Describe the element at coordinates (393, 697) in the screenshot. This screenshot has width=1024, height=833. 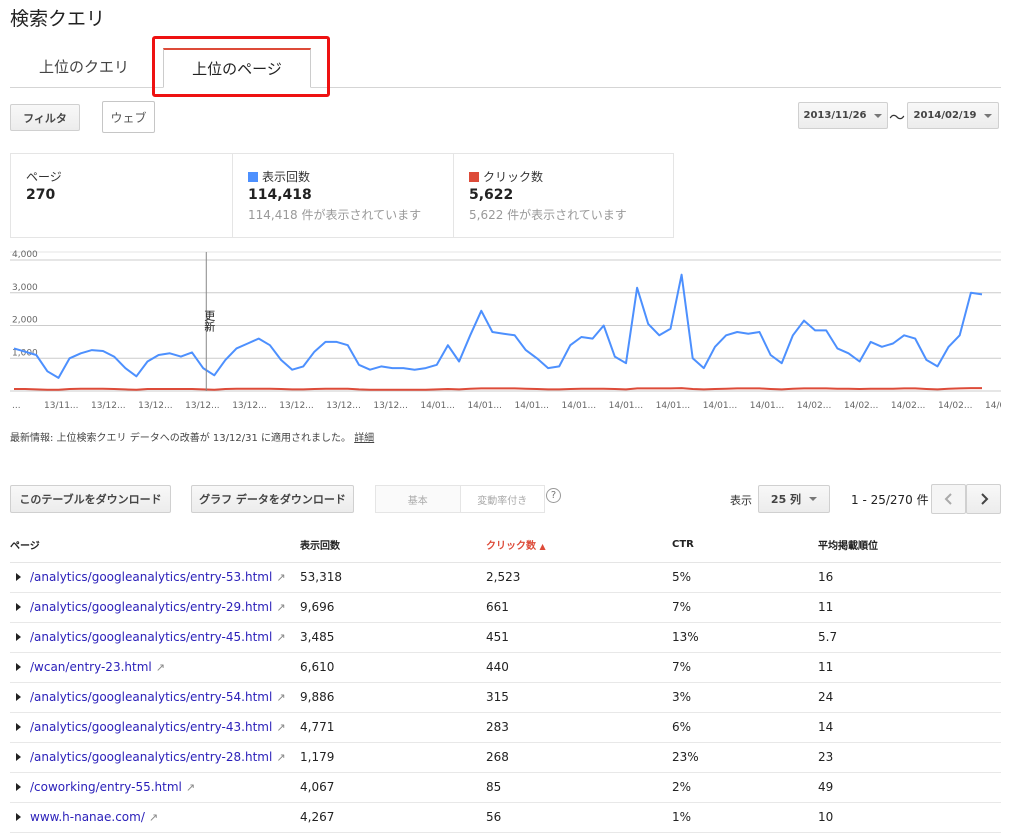
I see `impressions-cell: 9,886` at that location.